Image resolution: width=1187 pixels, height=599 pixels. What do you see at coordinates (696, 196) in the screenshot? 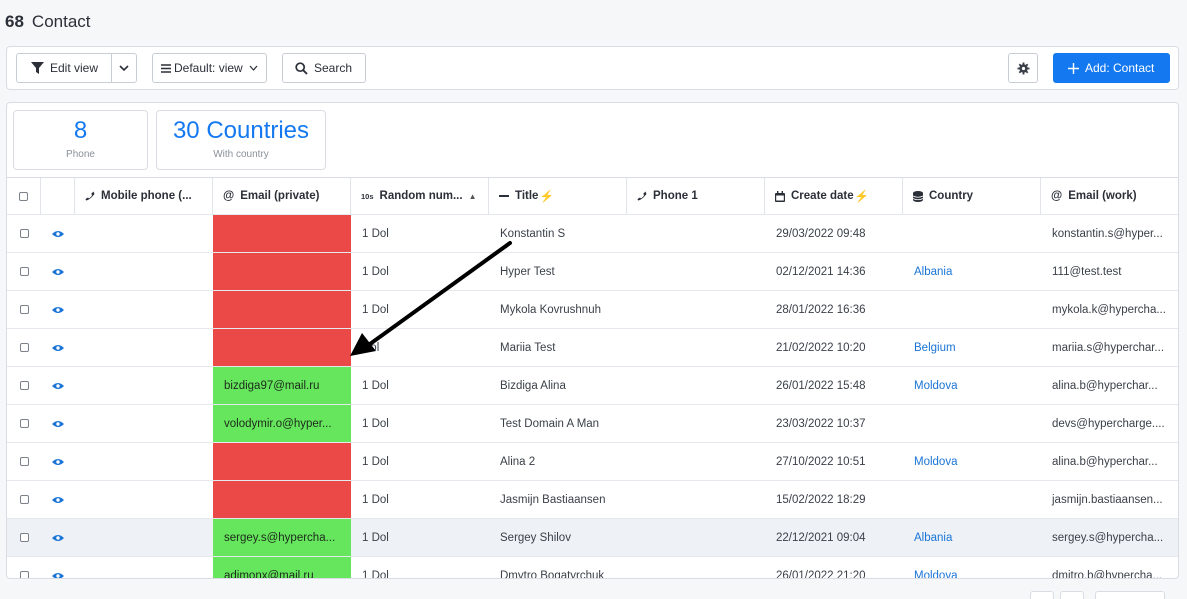
I see `column-phone-1: Phone 1` at bounding box center [696, 196].